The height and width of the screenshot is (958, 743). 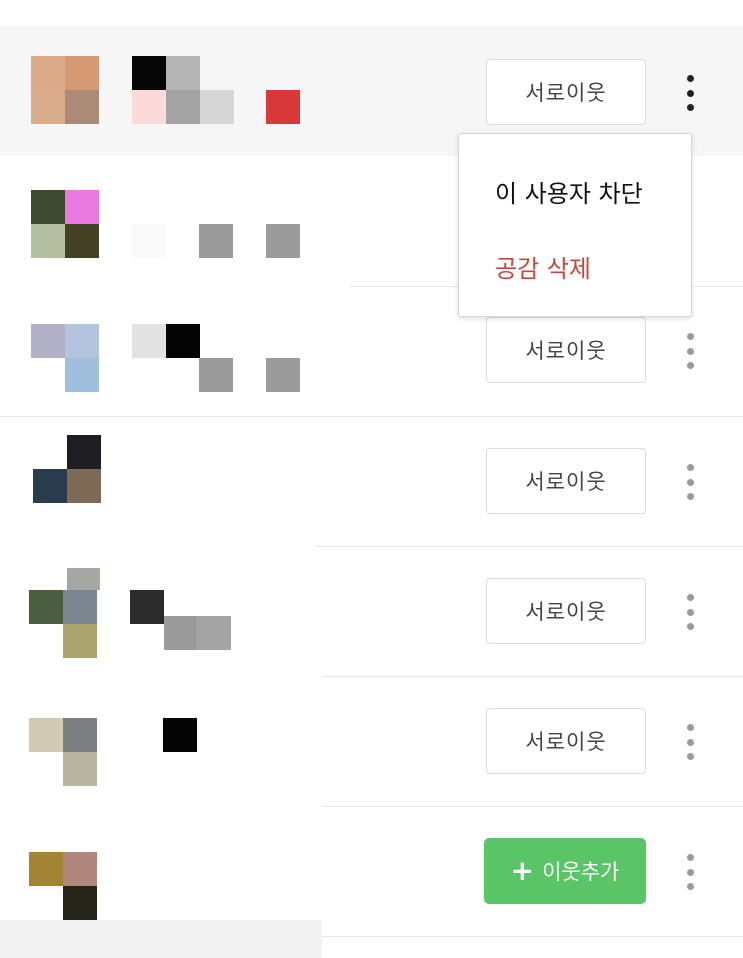 I want to click on plus-icon: +, so click(x=522, y=870).